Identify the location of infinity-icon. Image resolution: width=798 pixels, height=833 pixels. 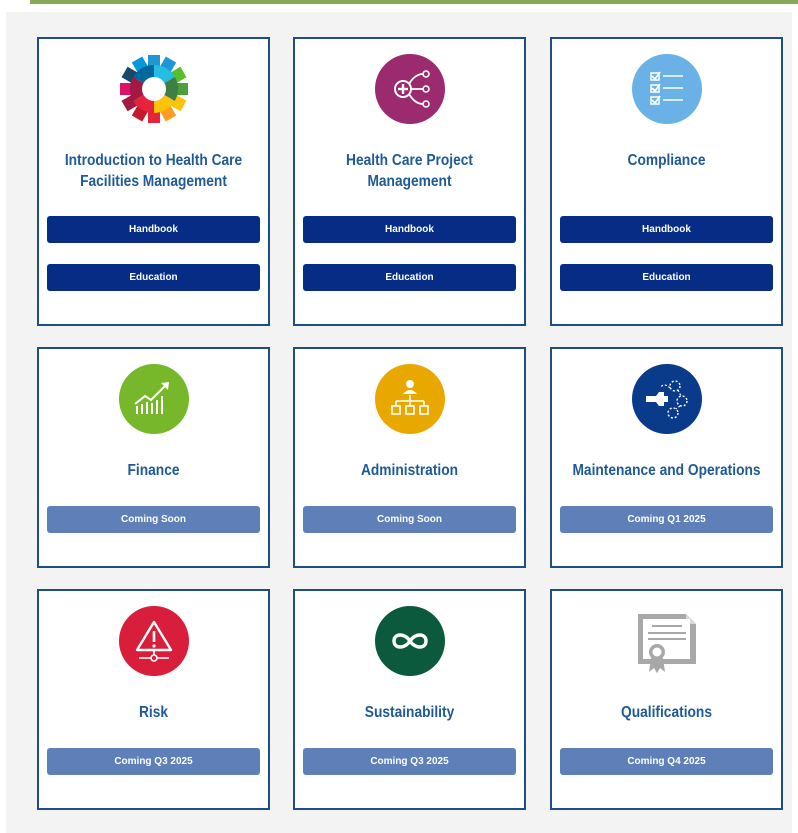
(409, 641).